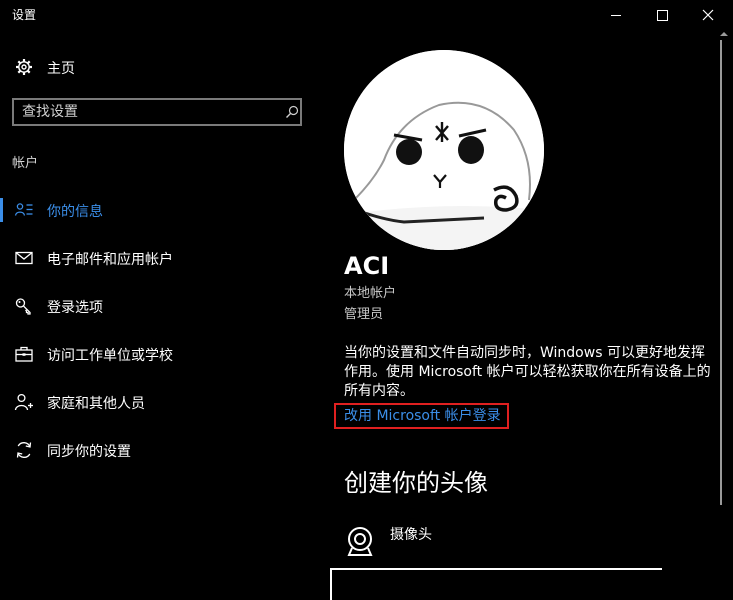  Describe the element at coordinates (110, 260) in the screenshot. I see `sidebar-item-label: 电子邮件和应用帐户` at that location.